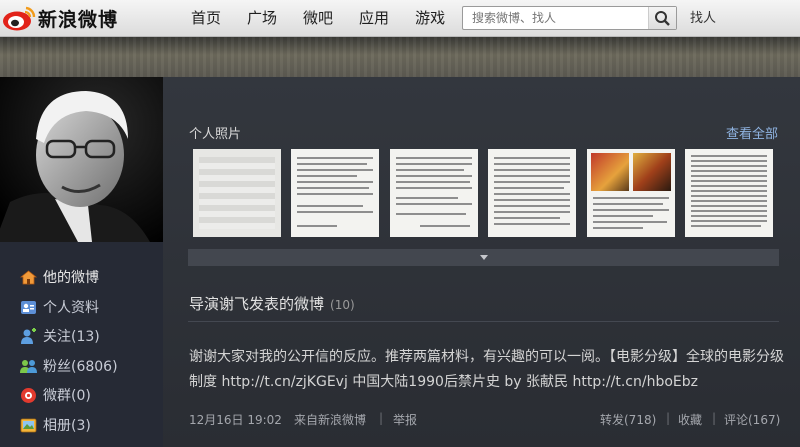  I want to click on feed-title: 导演谢飞发表的微博 (10), so click(272, 303).